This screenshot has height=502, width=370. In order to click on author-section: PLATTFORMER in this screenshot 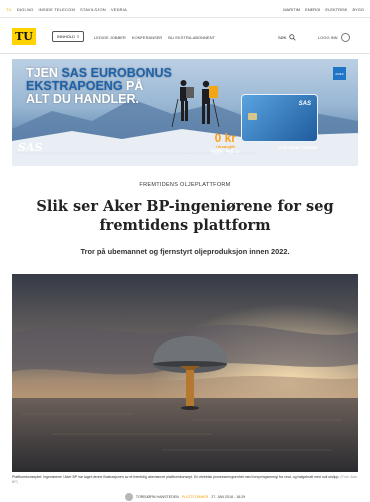, I will do `click(195, 497)`.